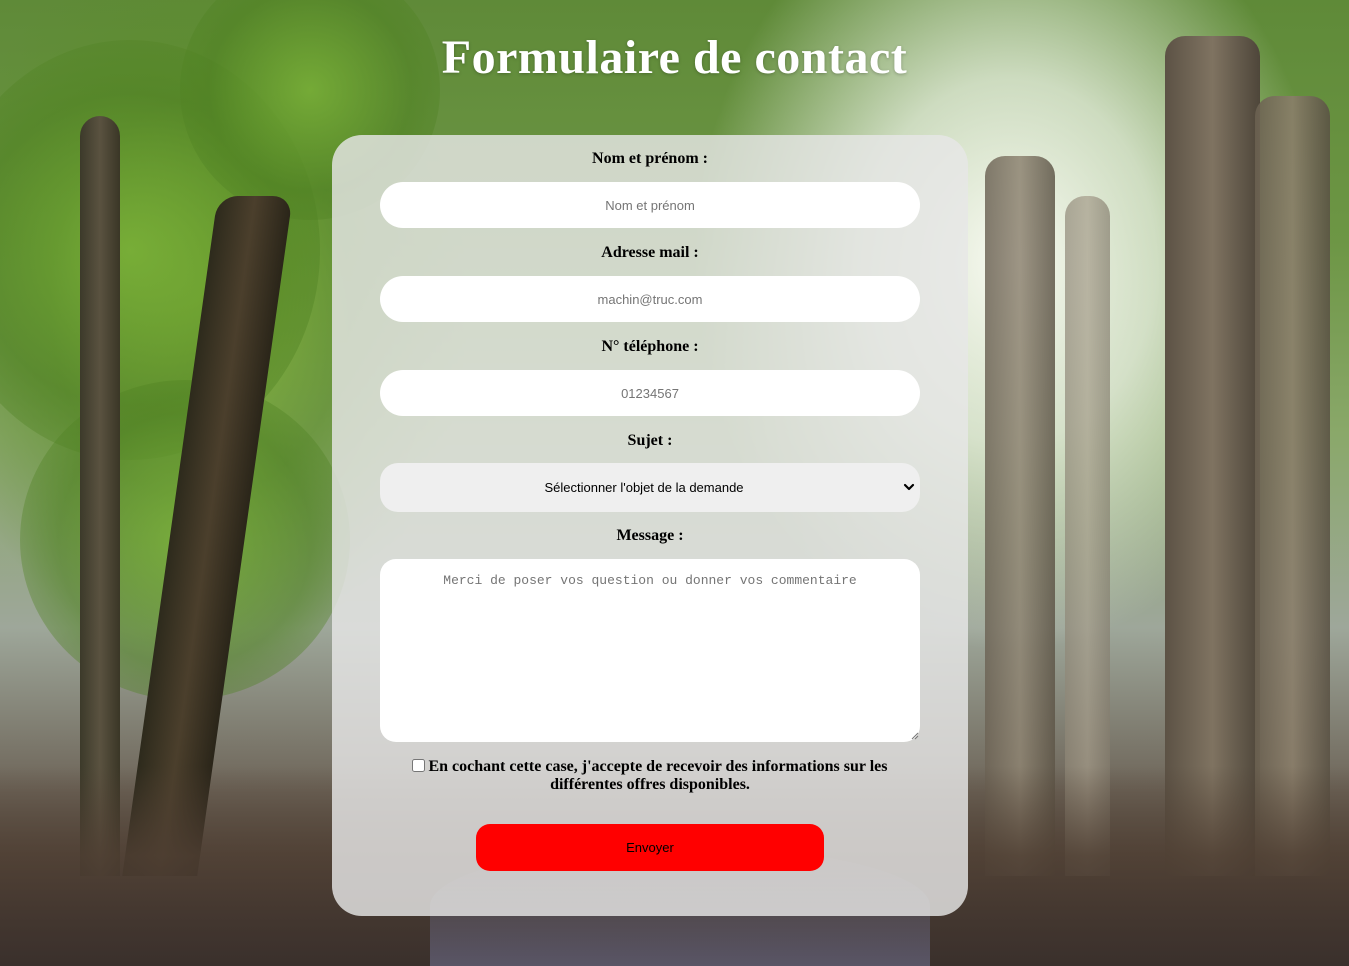 This screenshot has width=1349, height=966. I want to click on name-label: Nom et prénom :, so click(650, 158).